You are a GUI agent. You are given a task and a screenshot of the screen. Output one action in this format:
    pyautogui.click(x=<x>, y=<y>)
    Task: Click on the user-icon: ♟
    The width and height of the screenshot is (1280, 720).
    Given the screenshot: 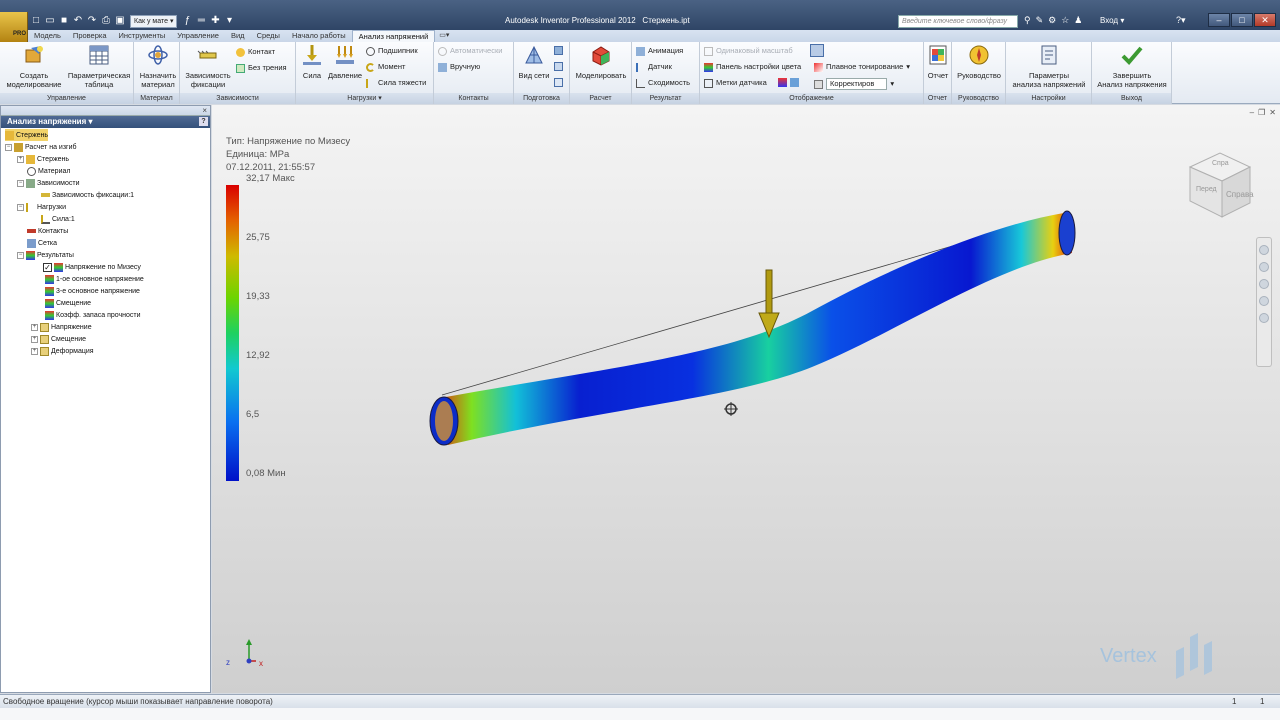 What is the action you would take?
    pyautogui.click(x=1078, y=20)
    